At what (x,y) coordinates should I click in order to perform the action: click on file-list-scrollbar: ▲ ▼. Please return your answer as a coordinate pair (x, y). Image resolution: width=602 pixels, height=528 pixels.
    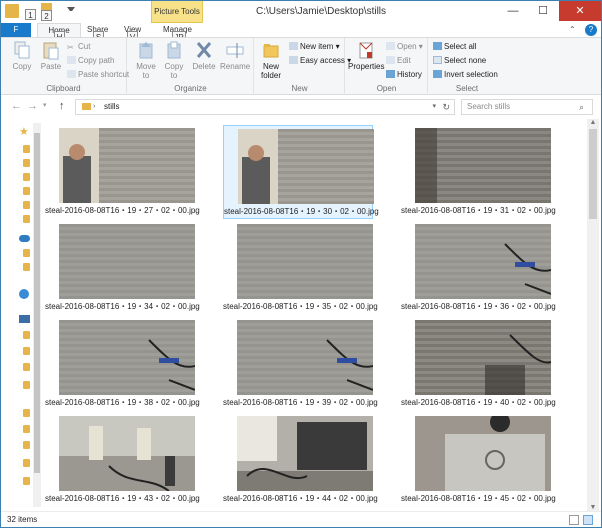
    Looking at the image, I should click on (593, 315).